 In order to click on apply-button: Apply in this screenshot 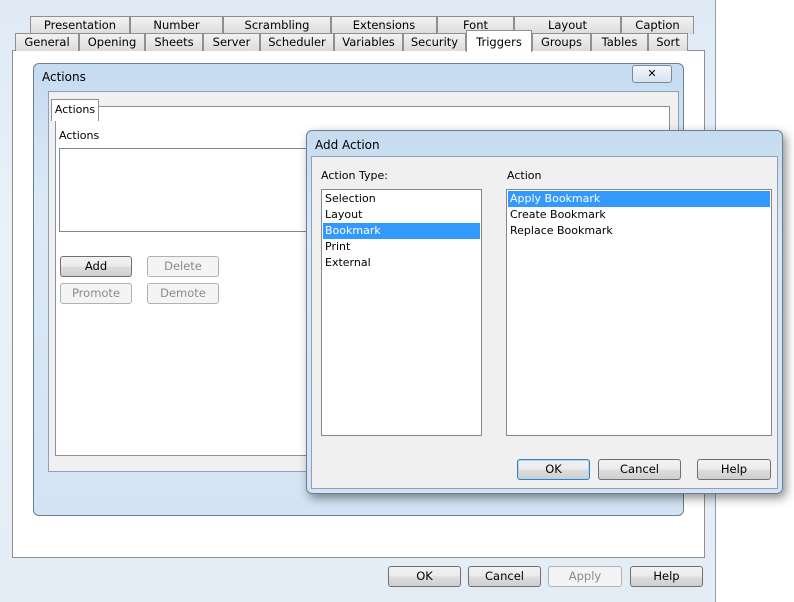, I will do `click(585, 576)`.